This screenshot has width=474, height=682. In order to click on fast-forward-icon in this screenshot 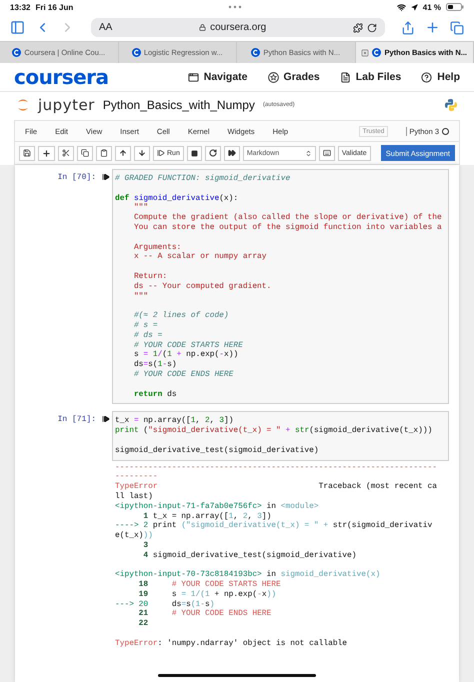, I will do `click(232, 153)`.